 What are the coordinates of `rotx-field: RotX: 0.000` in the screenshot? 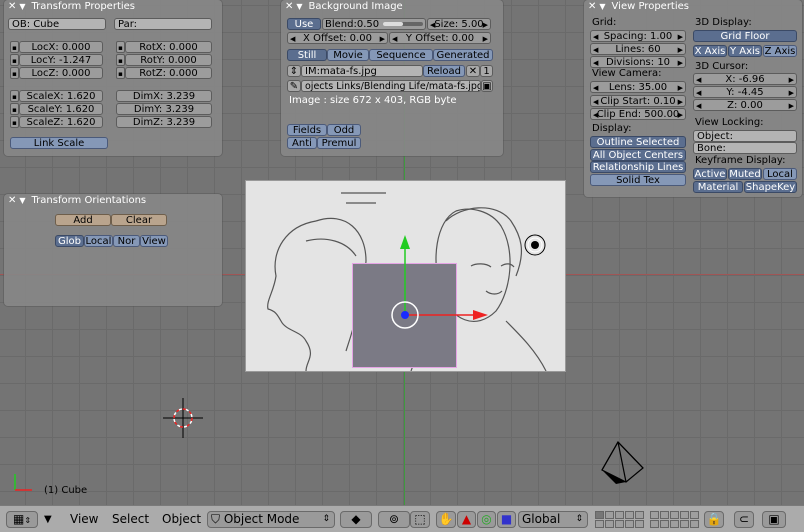 It's located at (168, 47).